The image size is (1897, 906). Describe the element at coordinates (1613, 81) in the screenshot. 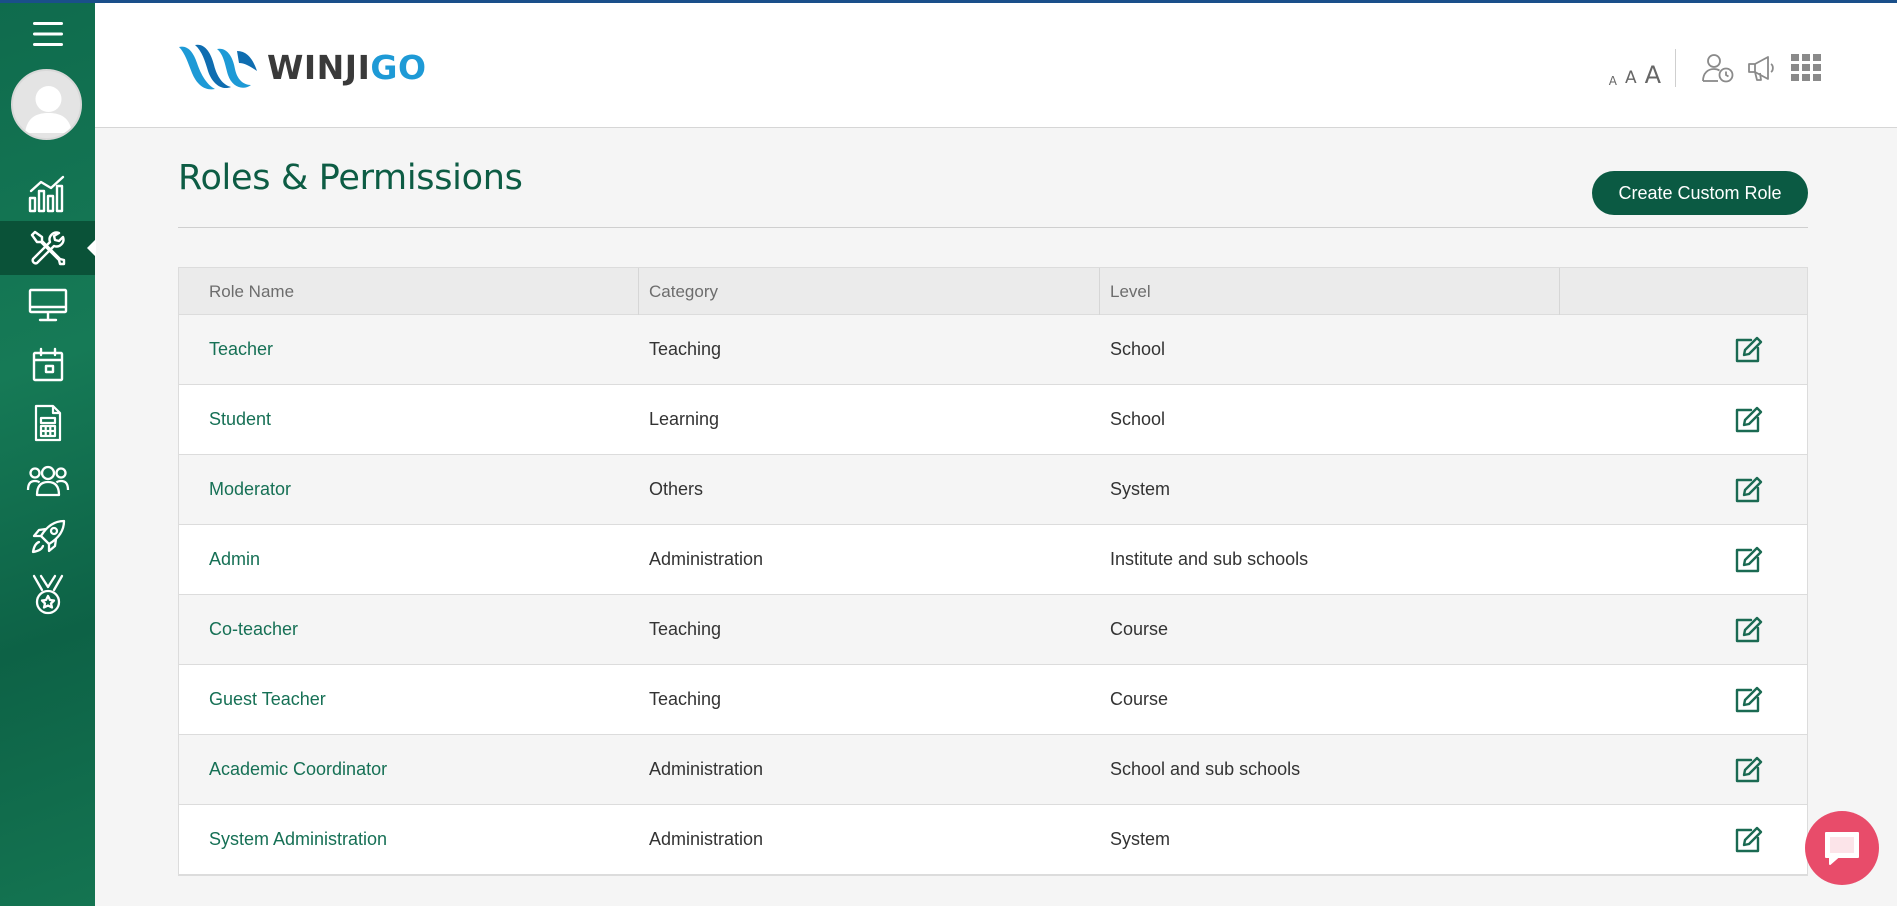

I see `font-size-small-button: A` at that location.